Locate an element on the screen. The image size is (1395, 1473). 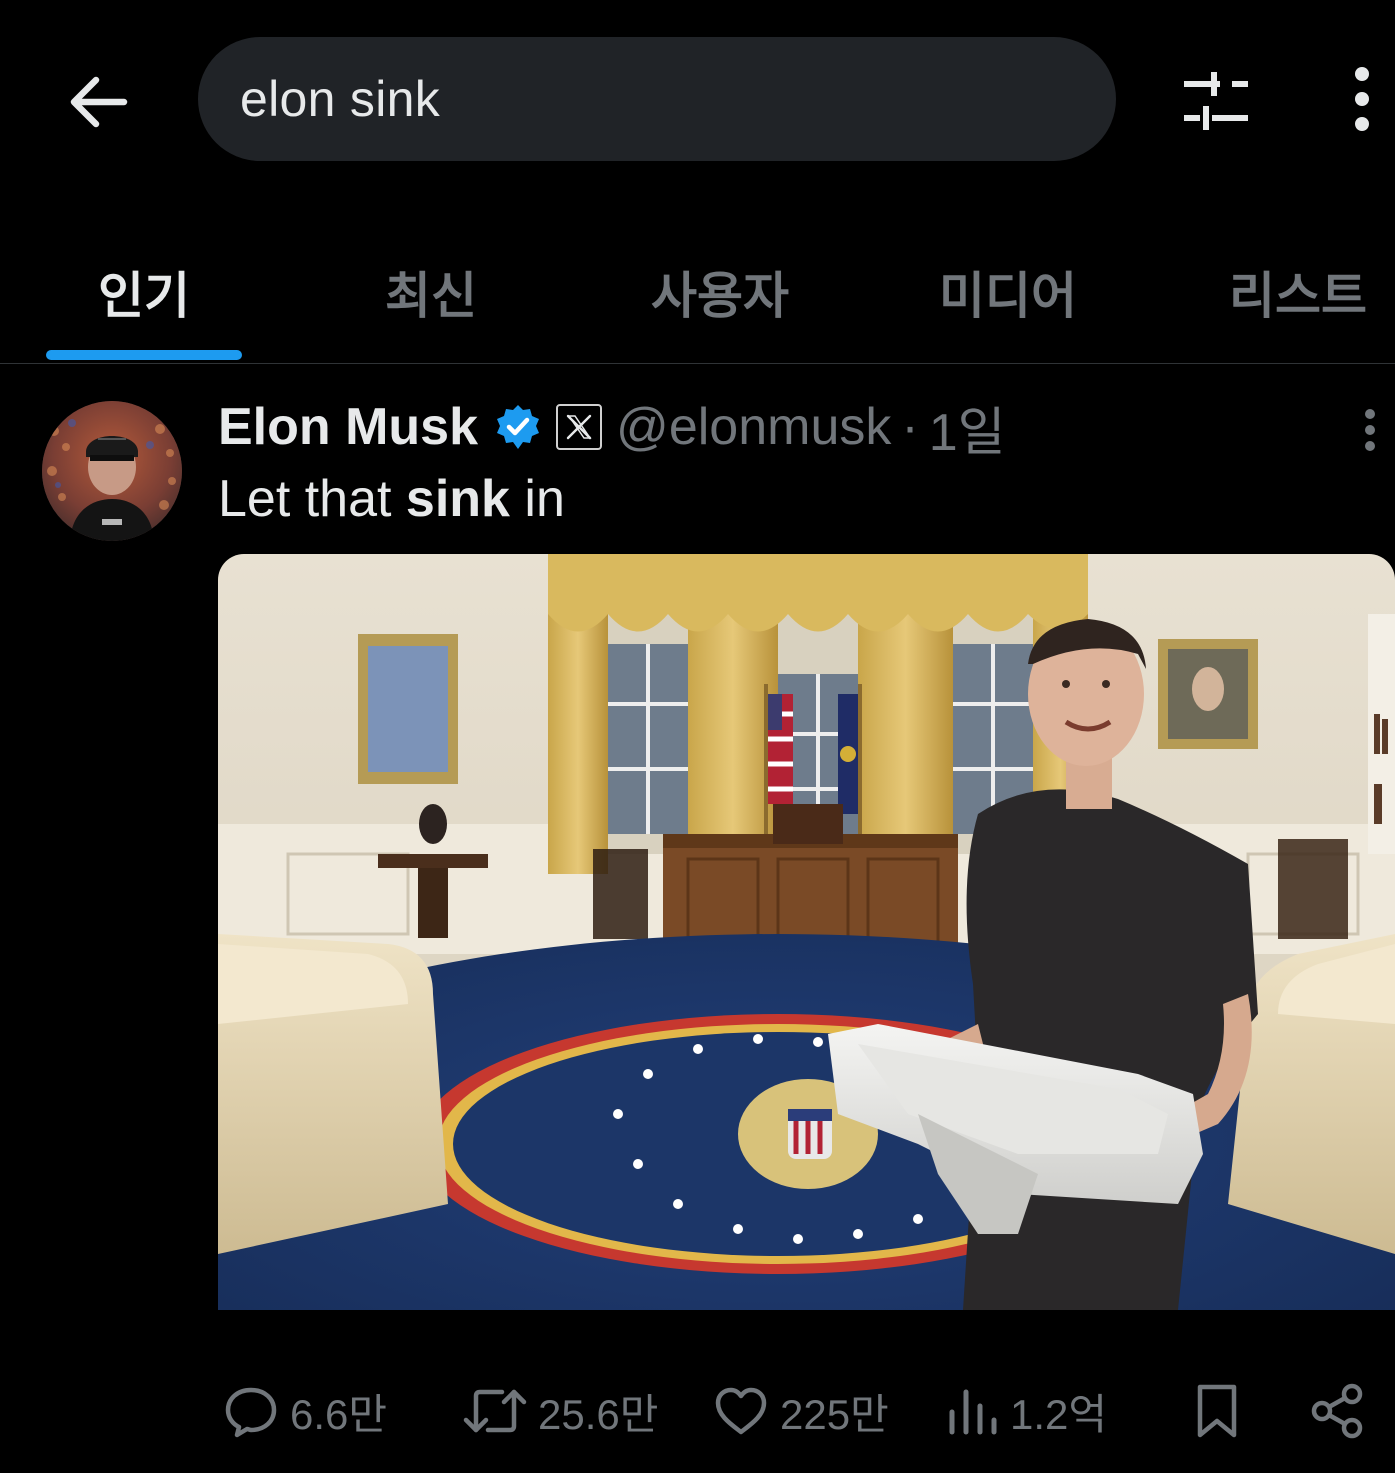
bookmark-icon is located at coordinates (1217, 1411).